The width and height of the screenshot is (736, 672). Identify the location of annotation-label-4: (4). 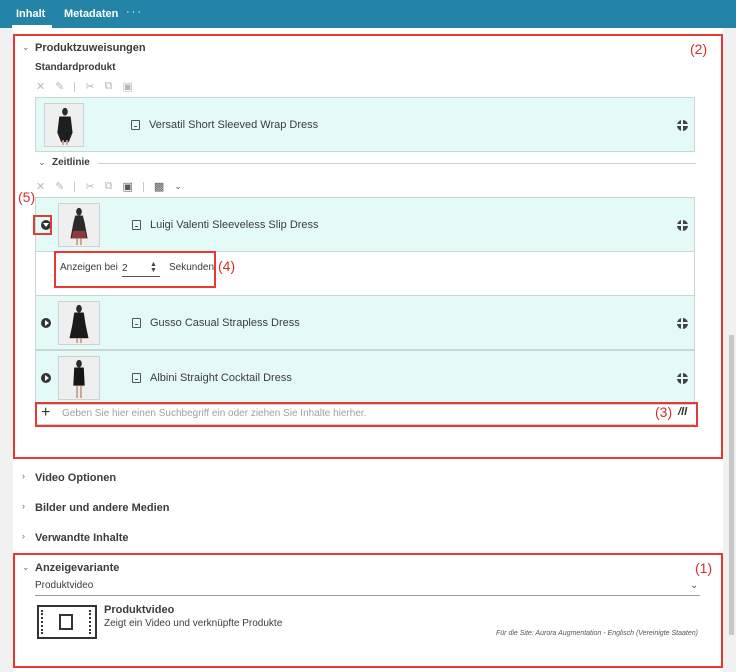
(227, 266).